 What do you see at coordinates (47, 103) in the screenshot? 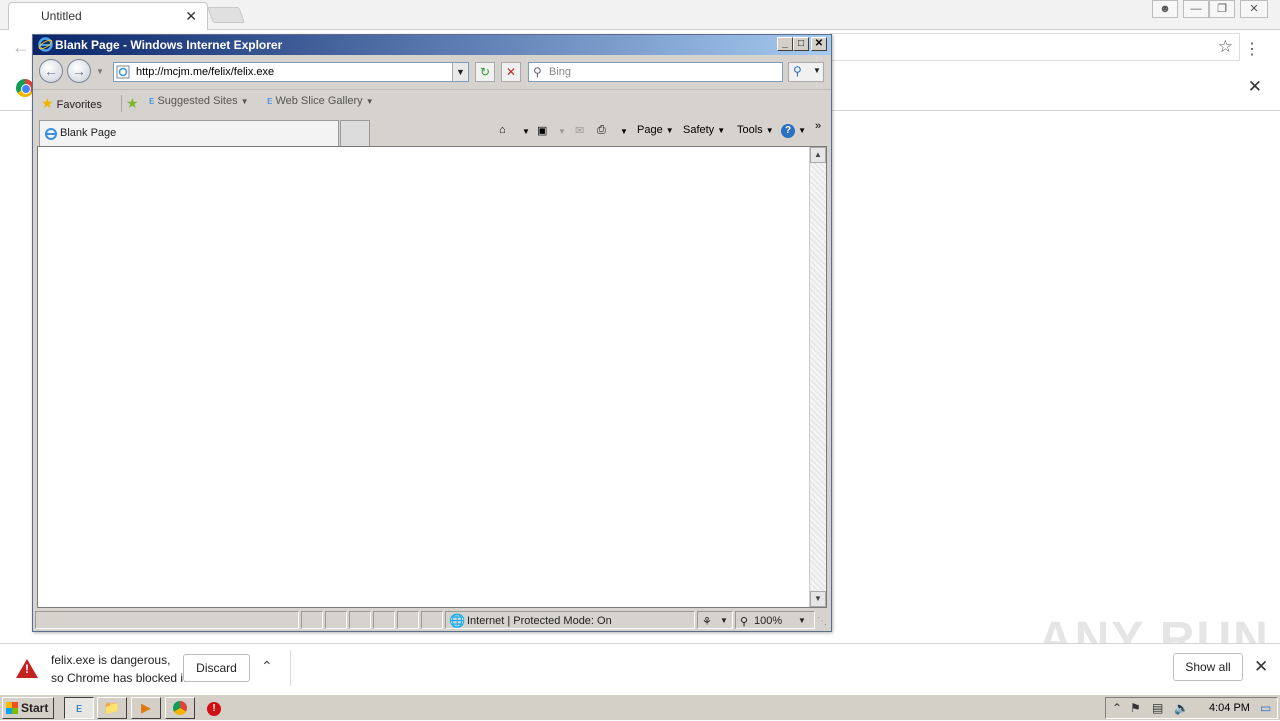
I see `favorites-star-icon: ★` at bounding box center [47, 103].